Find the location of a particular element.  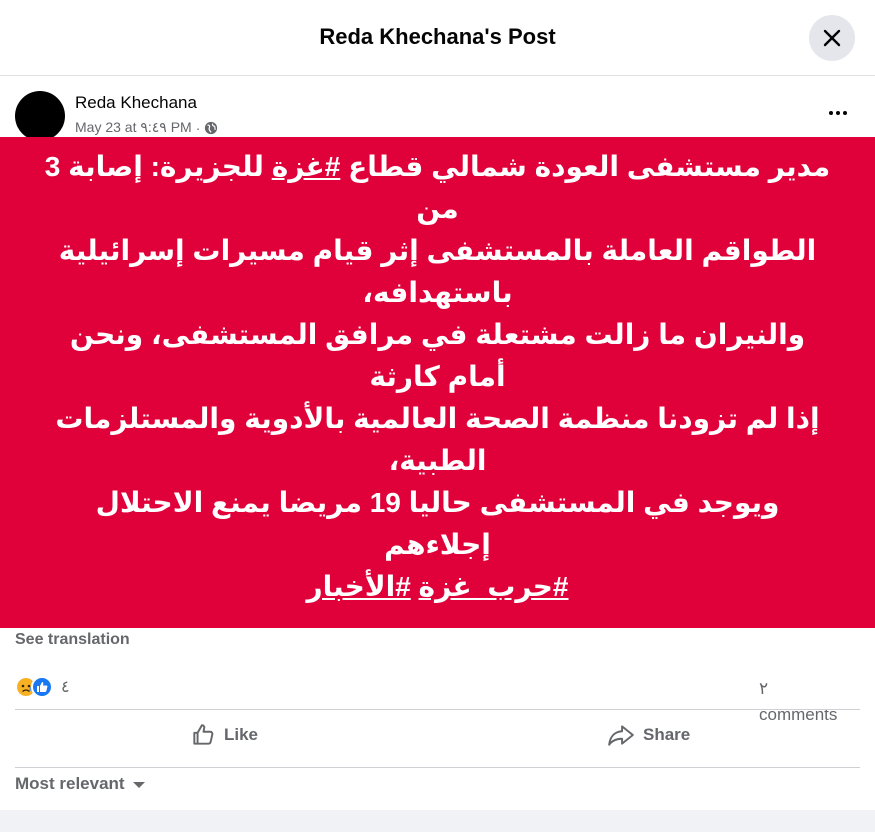

like-button: Like is located at coordinates (224, 735).